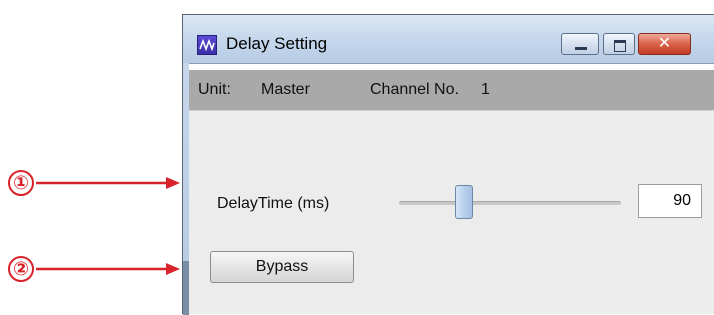  Describe the element at coordinates (285, 89) in the screenshot. I see `unit-value: Master` at that location.